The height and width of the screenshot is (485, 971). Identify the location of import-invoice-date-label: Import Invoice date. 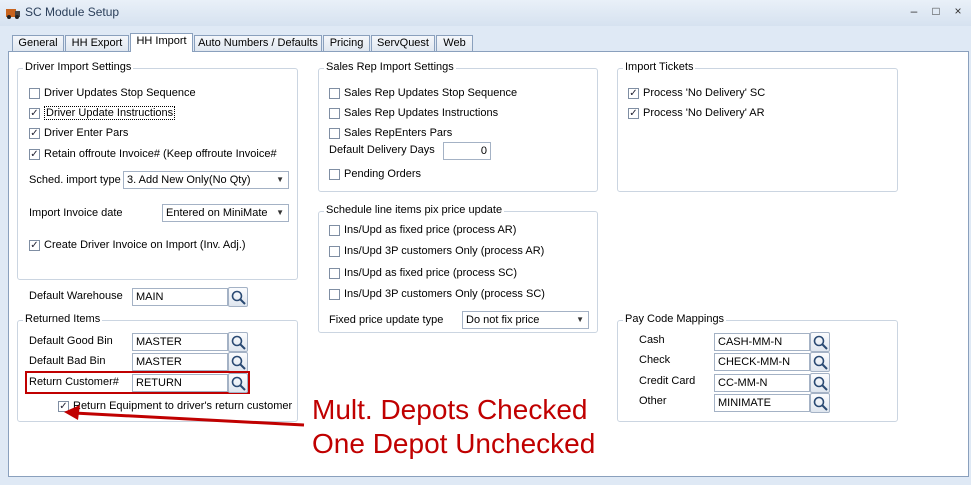
(76, 213).